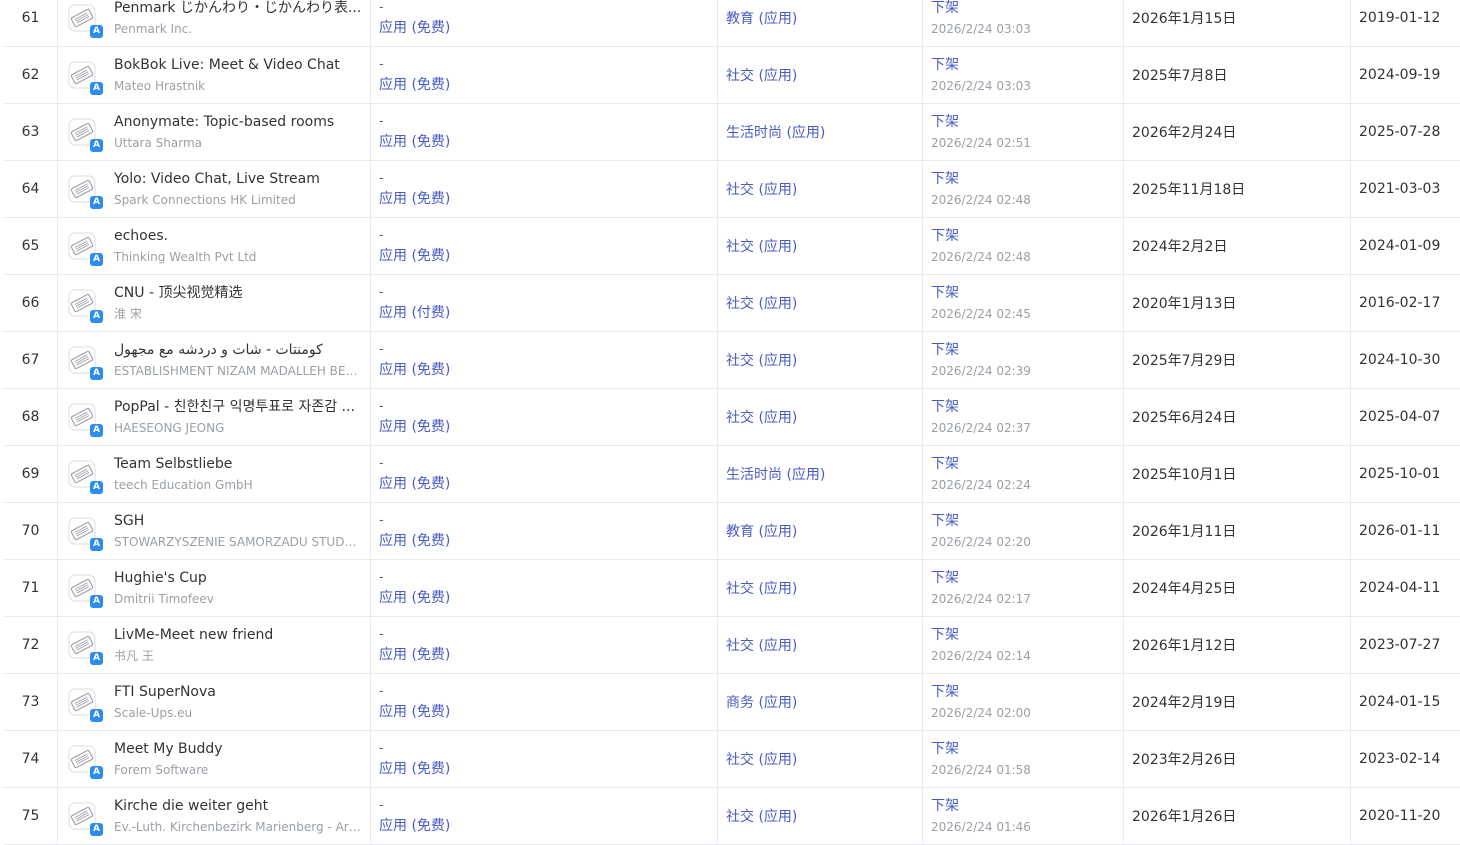 The height and width of the screenshot is (845, 1460). I want to click on app-cell: A CNU - 顶尖视觉精选 淮 宋, so click(214, 303).